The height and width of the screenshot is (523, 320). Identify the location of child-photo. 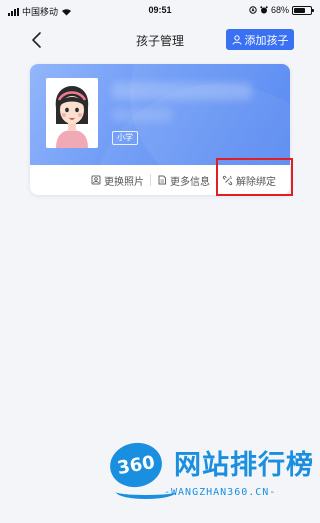
(72, 113).